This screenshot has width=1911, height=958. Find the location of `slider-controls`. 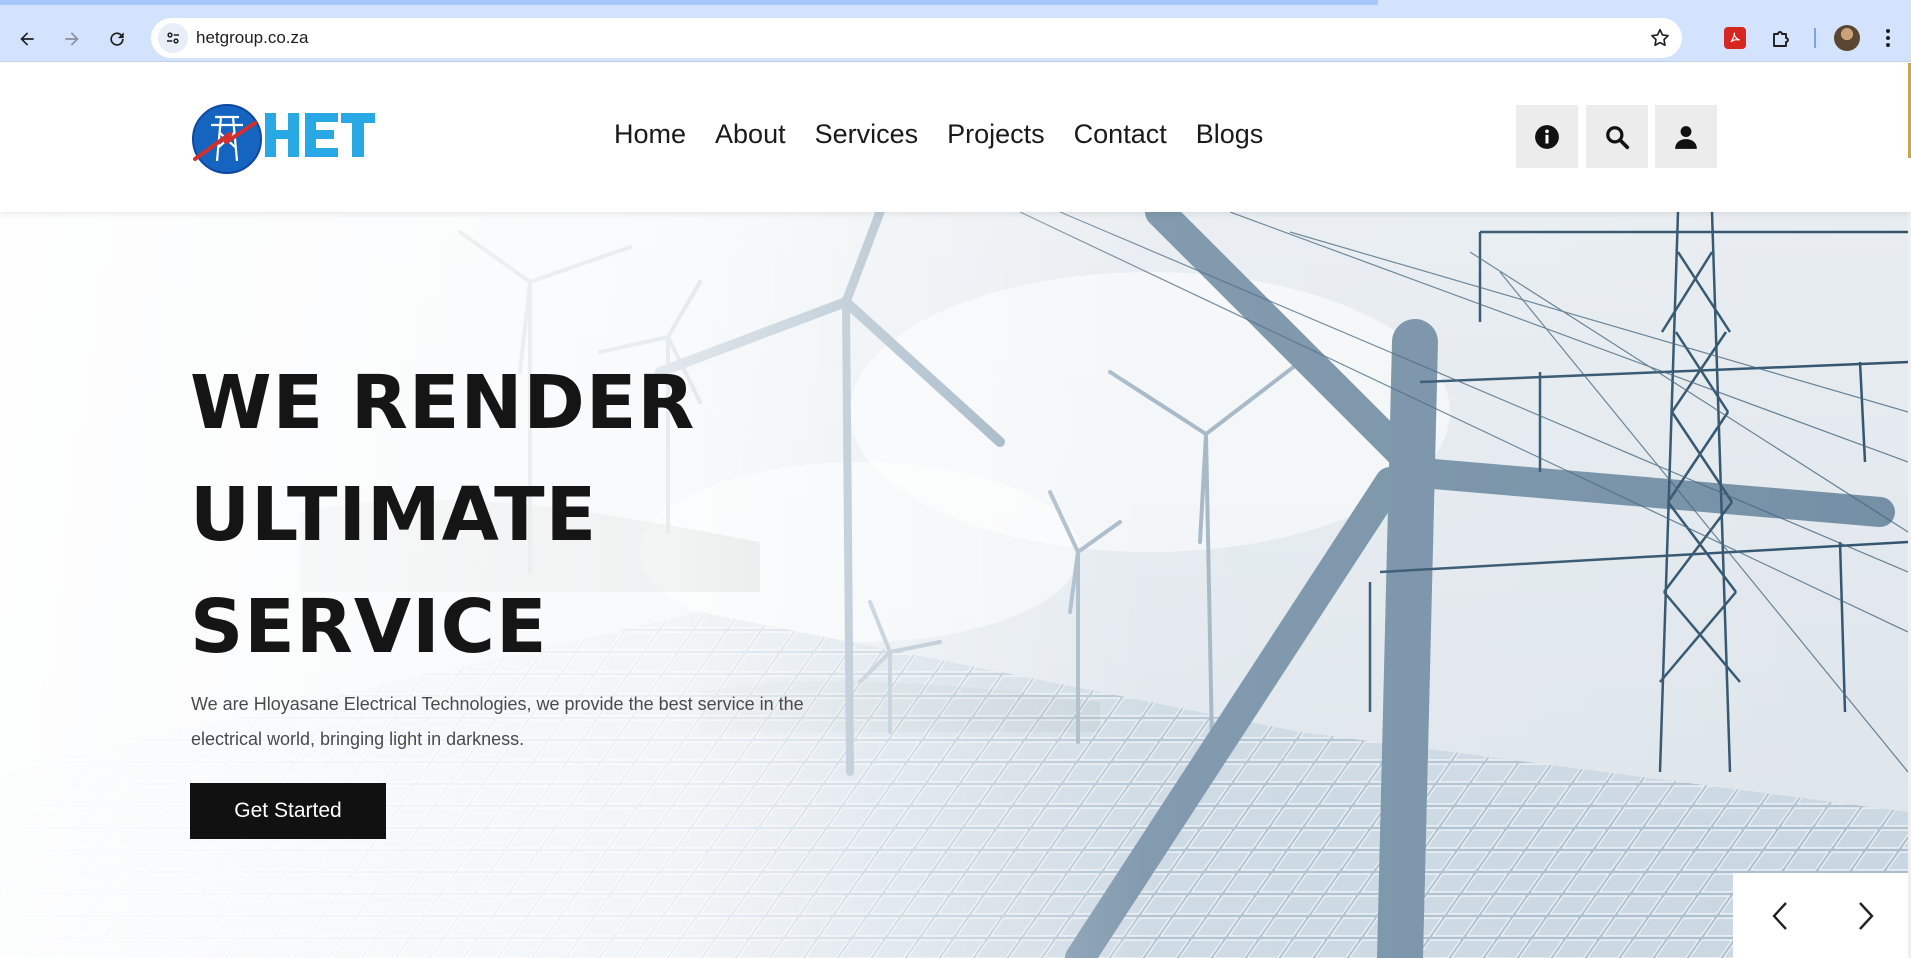

slider-controls is located at coordinates (1820, 915).